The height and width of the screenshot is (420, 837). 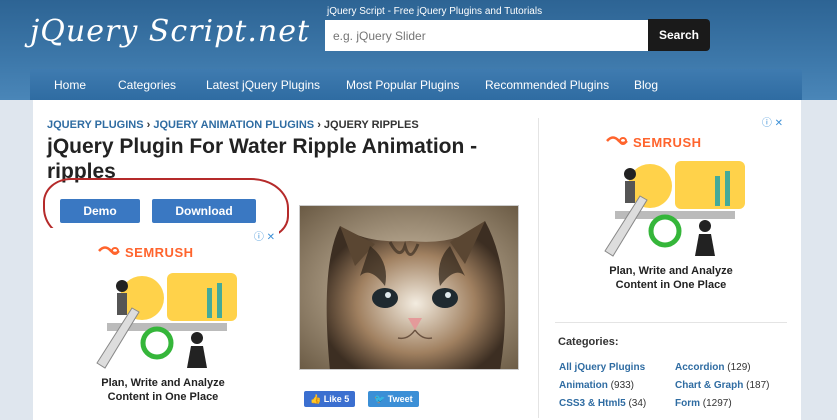 I want to click on breadcrumb-animation-plugins: JQUERY ANIMATION PLUGINS, so click(x=233, y=125).